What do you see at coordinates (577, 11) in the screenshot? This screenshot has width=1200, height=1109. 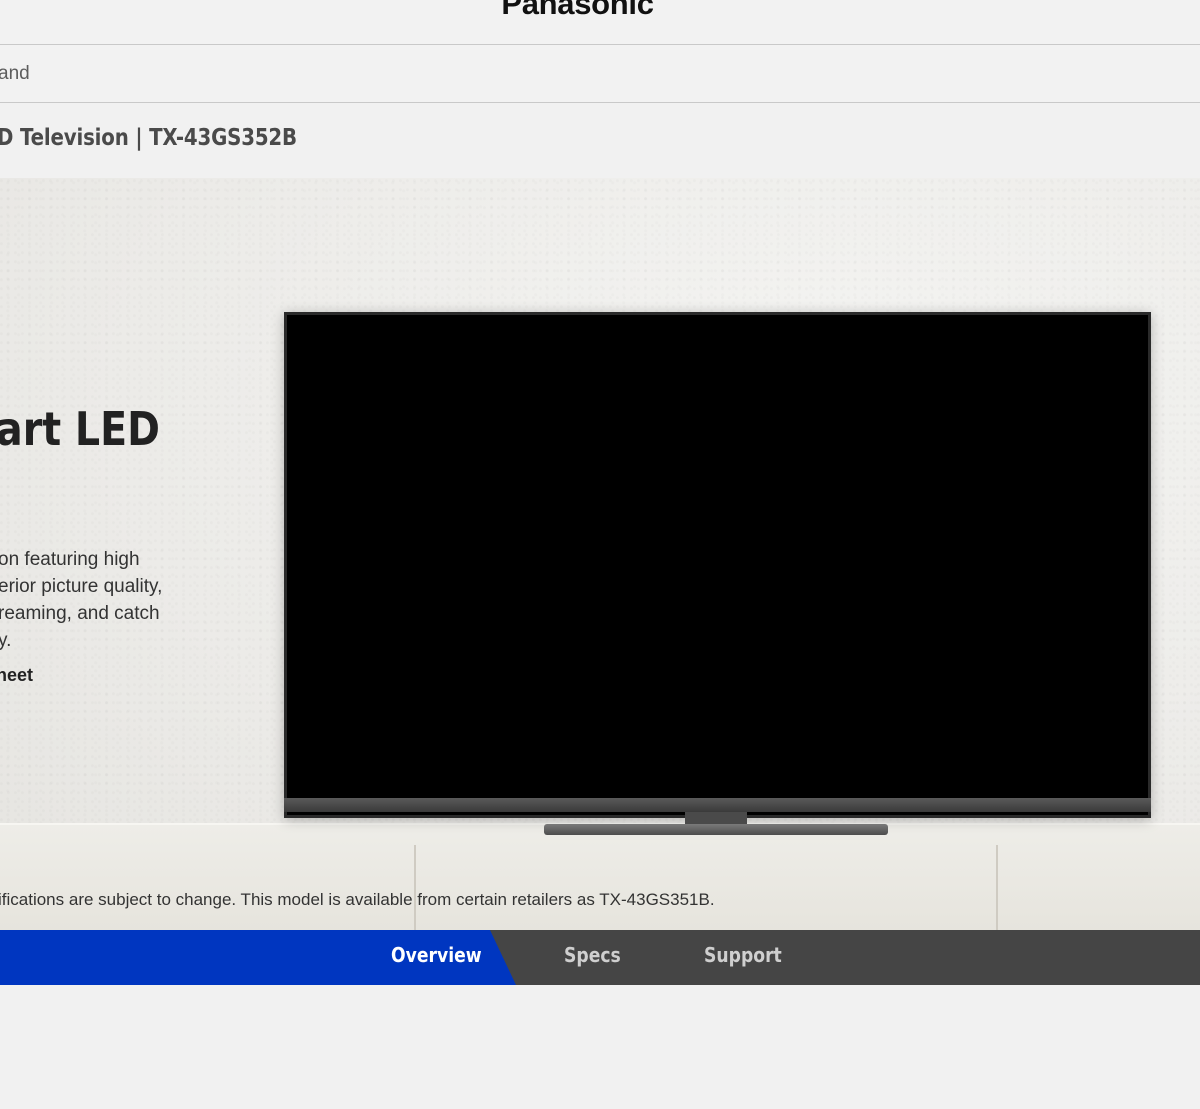 I see `brand-logo: Panasonic` at bounding box center [577, 11].